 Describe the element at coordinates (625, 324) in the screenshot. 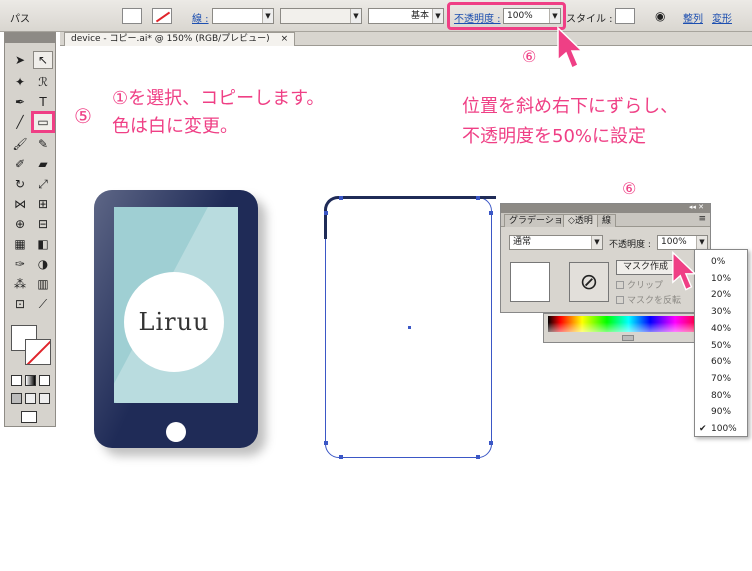

I see `color-spectrum` at that location.